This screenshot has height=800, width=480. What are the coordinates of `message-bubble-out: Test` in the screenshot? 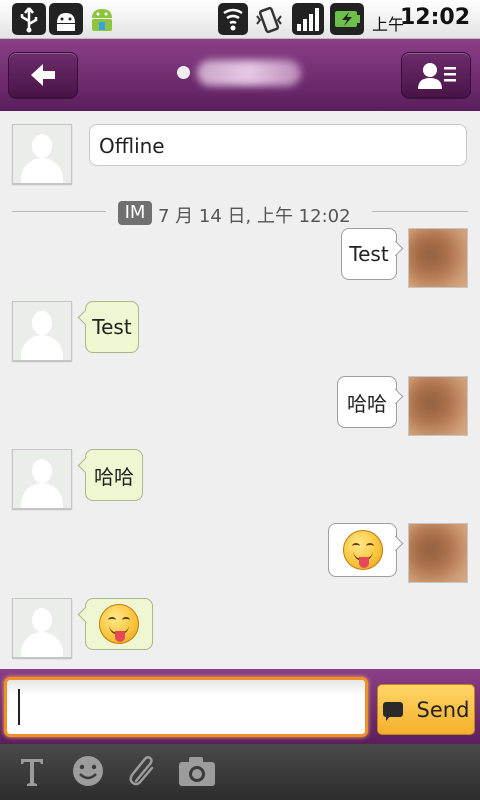 It's located at (369, 254).